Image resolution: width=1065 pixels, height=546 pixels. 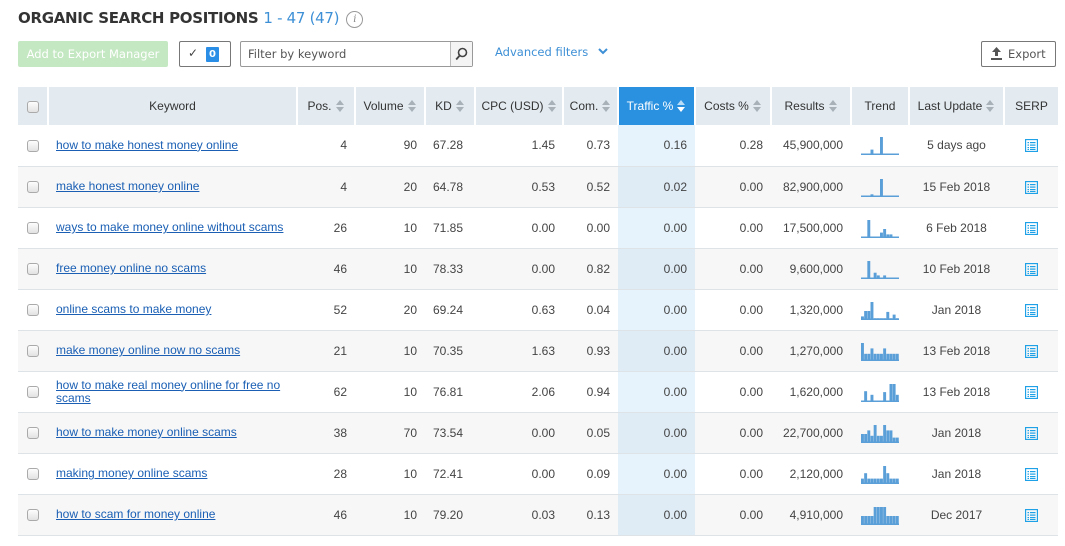 I want to click on col-volume: Volume, so click(x=390, y=106).